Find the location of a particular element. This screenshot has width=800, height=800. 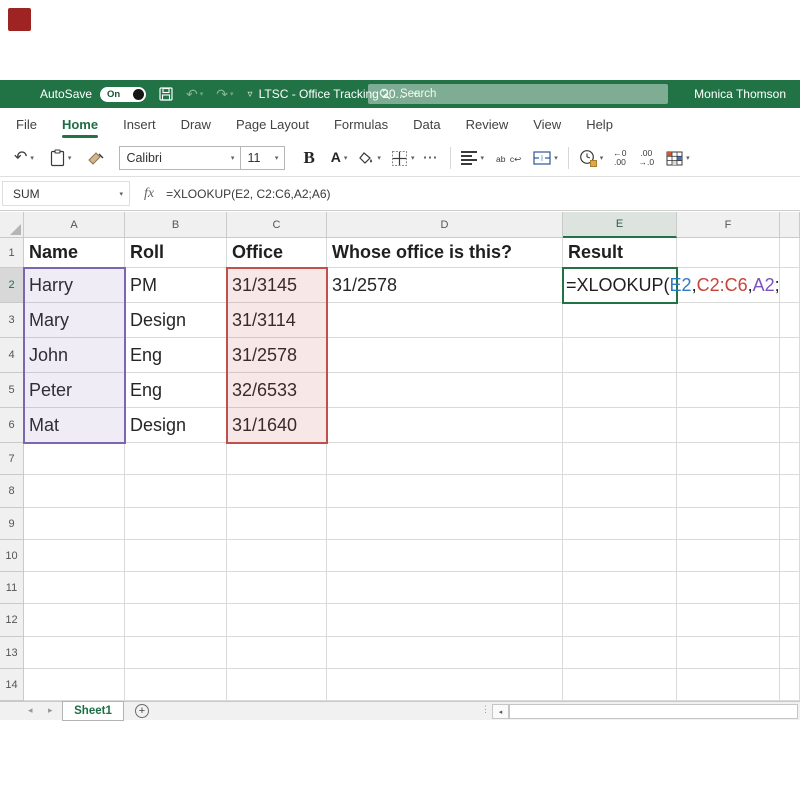

ribbon-tab-page-layout: Page Layout is located at coordinates (272, 124).